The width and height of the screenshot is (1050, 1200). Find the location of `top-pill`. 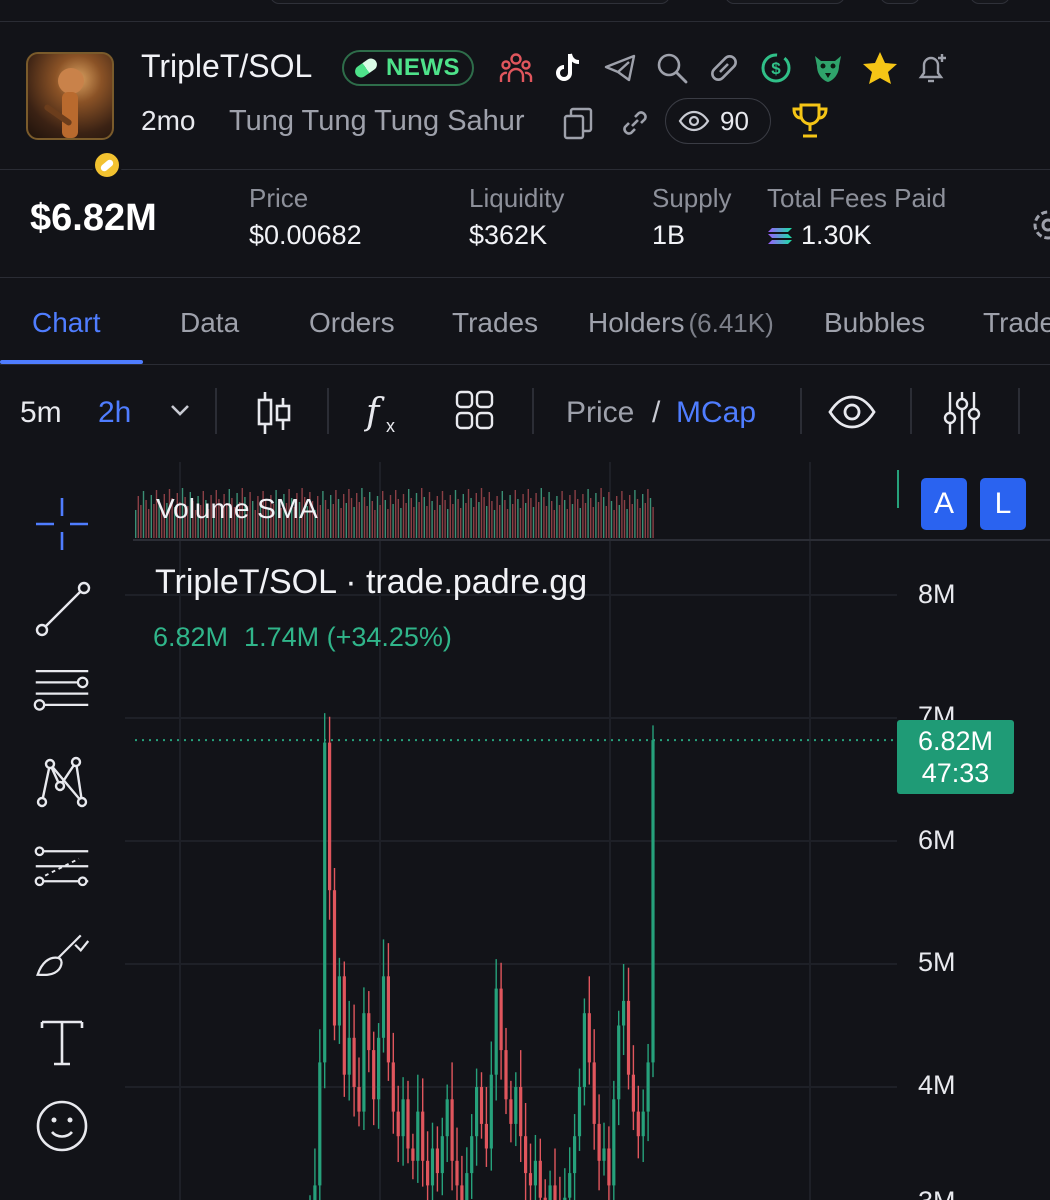

top-pill is located at coordinates (470, 2).